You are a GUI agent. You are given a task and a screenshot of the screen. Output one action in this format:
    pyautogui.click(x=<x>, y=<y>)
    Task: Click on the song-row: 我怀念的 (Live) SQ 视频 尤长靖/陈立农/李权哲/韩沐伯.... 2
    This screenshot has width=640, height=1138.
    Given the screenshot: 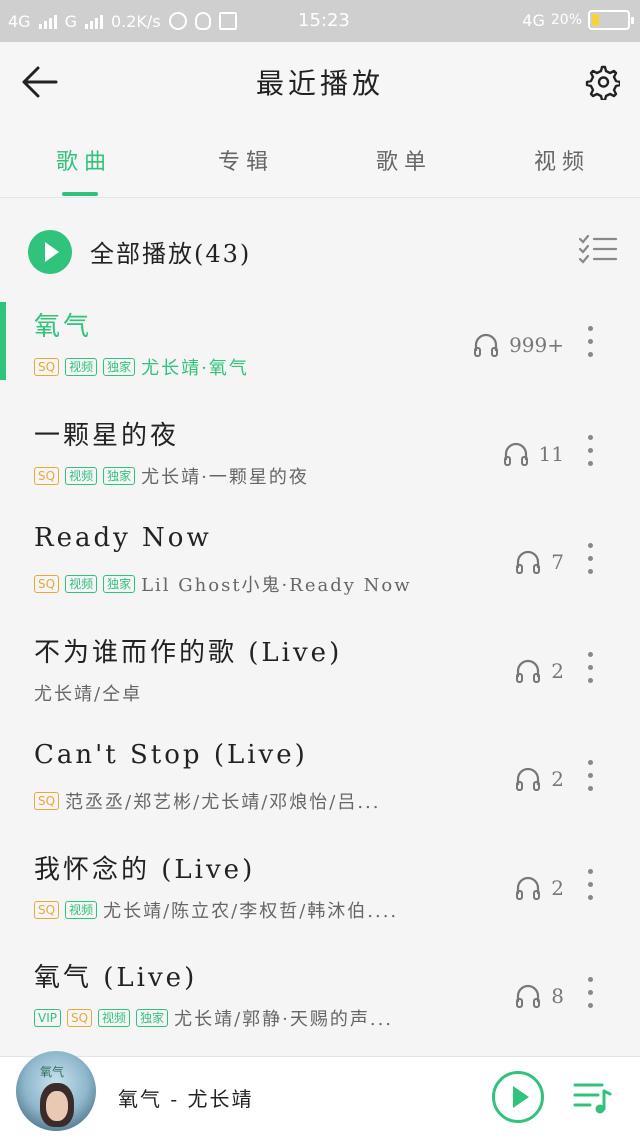 What is the action you would take?
    pyautogui.click(x=320, y=893)
    